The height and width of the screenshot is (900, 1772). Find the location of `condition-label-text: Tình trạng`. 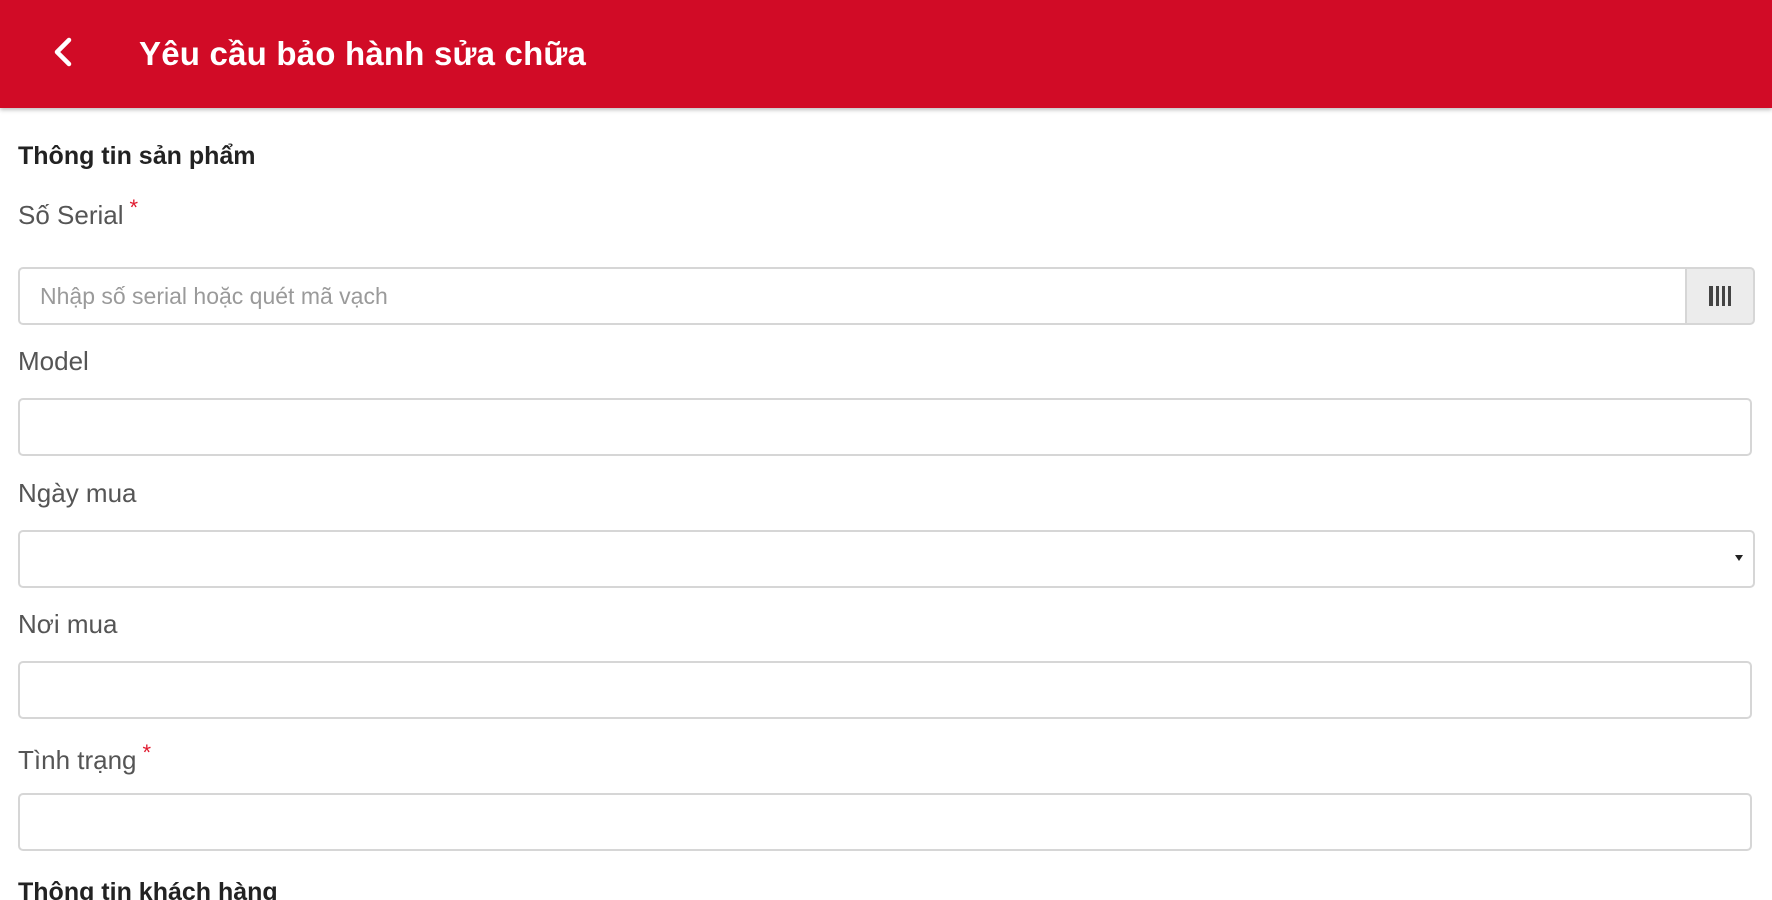

condition-label-text: Tình trạng is located at coordinates (77, 760).